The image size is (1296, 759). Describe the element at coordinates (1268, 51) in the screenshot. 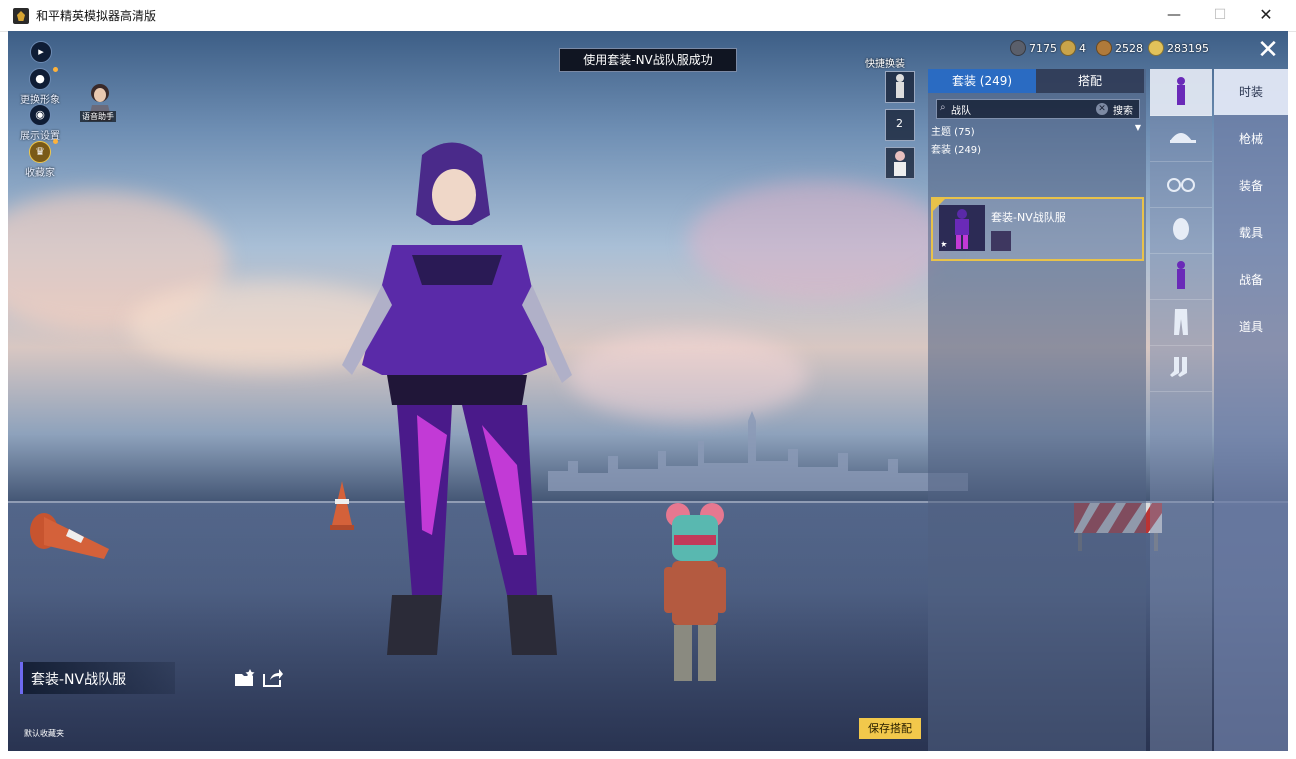

I see `close-icon: ✕` at that location.